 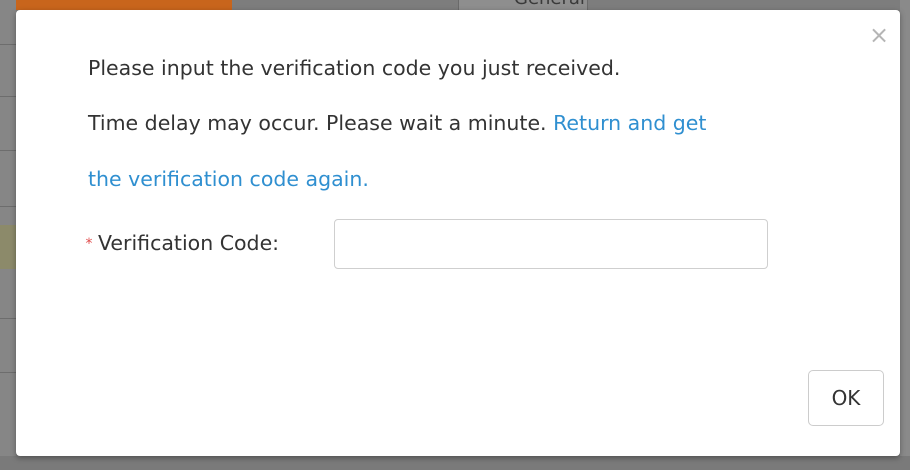 I want to click on background-tab-general: General, so click(x=523, y=5).